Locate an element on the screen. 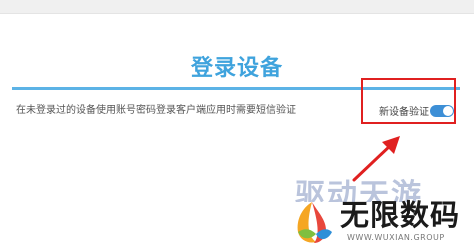 The image size is (474, 248). highlight-box is located at coordinates (408, 101).